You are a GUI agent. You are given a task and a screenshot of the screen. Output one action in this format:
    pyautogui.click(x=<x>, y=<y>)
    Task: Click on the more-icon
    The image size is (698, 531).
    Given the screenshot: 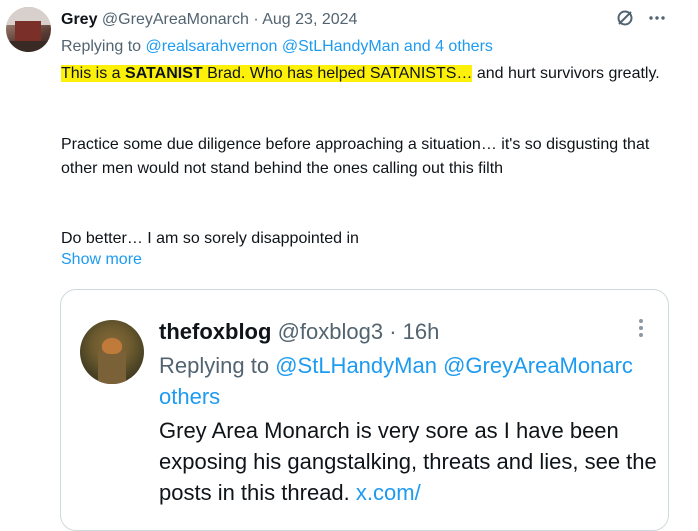 What is the action you would take?
    pyautogui.click(x=657, y=20)
    